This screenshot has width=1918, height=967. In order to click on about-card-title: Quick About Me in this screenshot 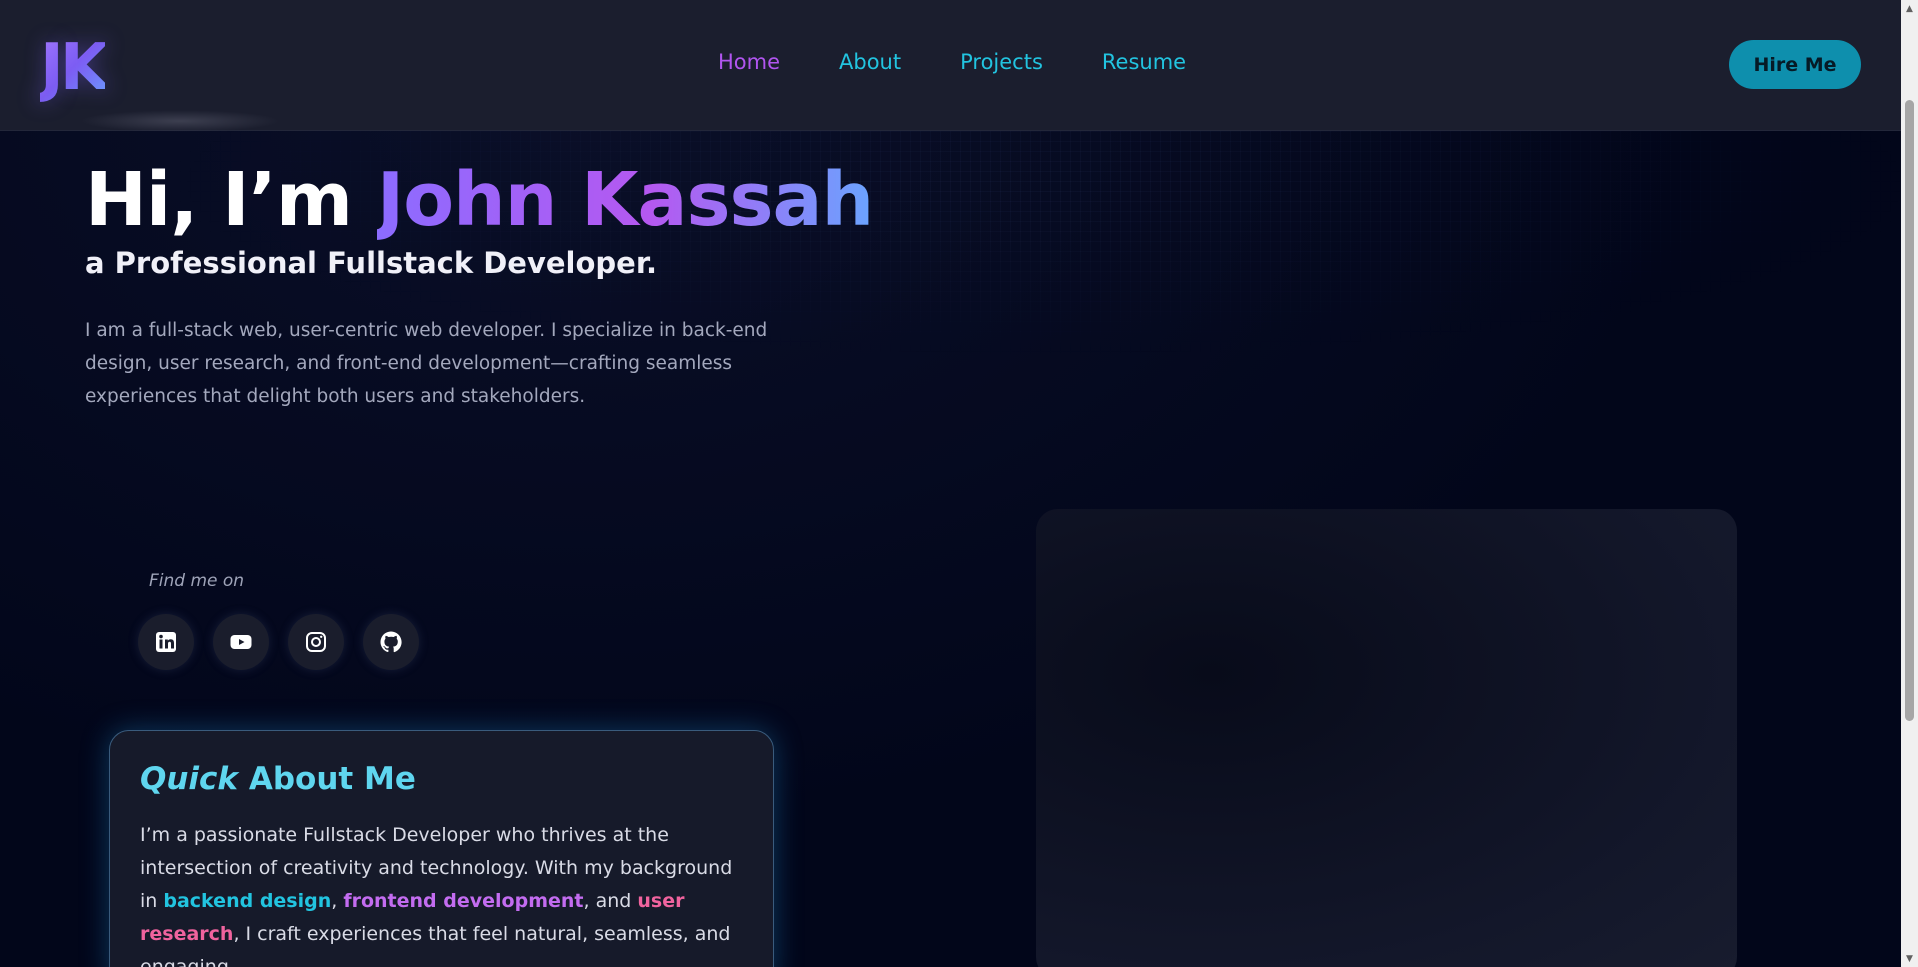, I will do `click(278, 779)`.